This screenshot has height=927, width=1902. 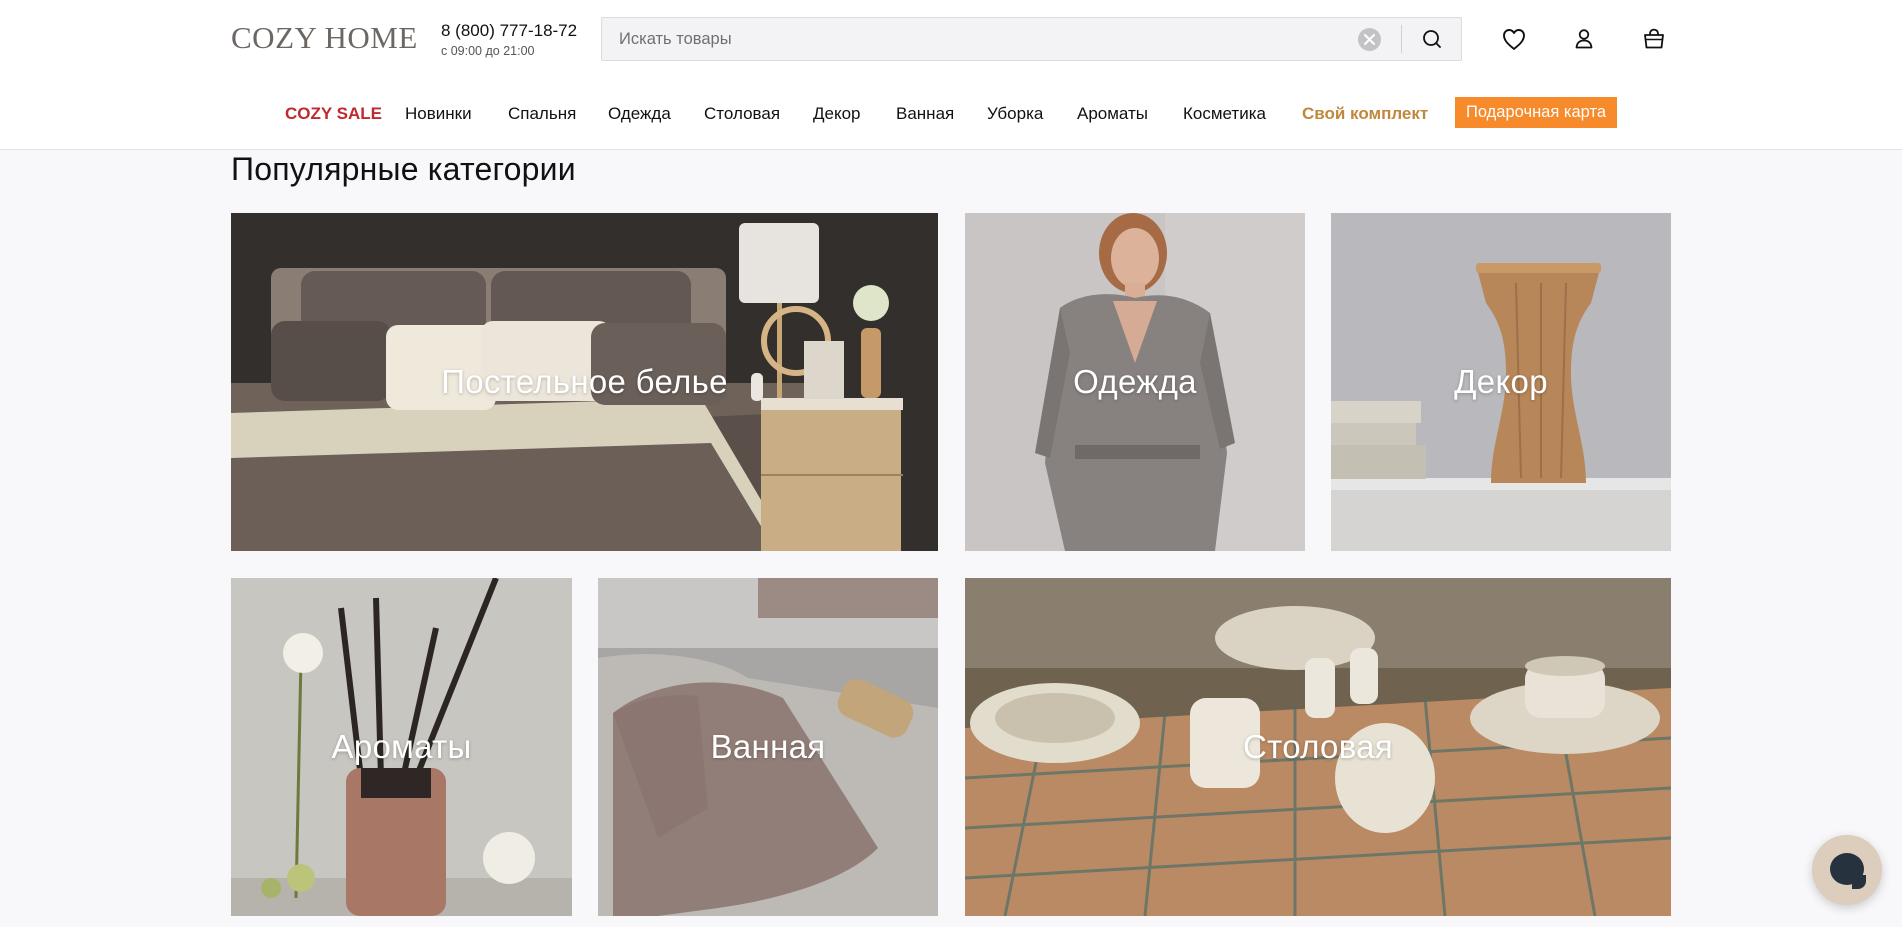 I want to click on nav-item-clothing: Одежда, so click(x=639, y=114).